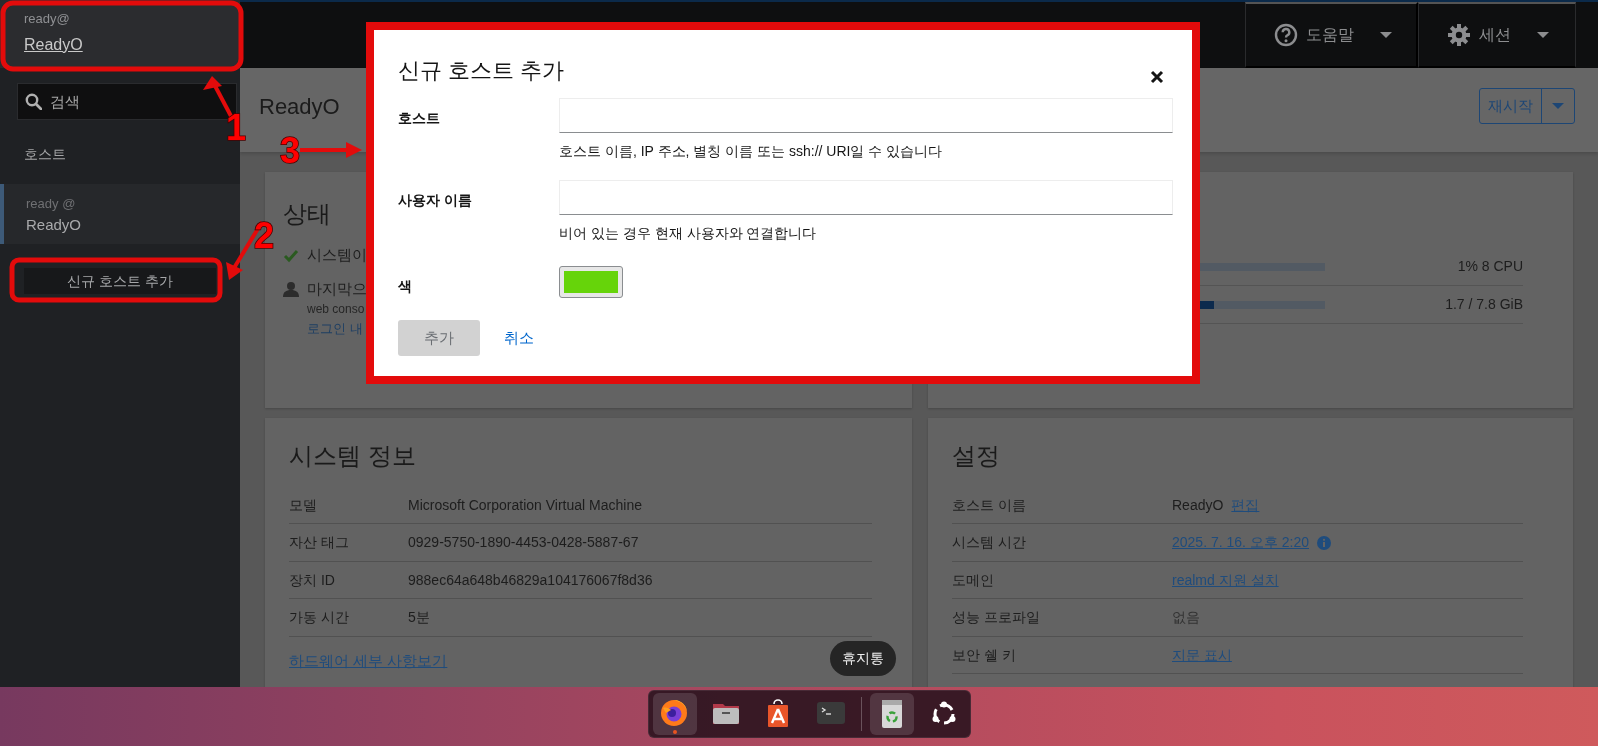  Describe the element at coordinates (976, 456) in the screenshot. I see `card-title: 설정` at that location.